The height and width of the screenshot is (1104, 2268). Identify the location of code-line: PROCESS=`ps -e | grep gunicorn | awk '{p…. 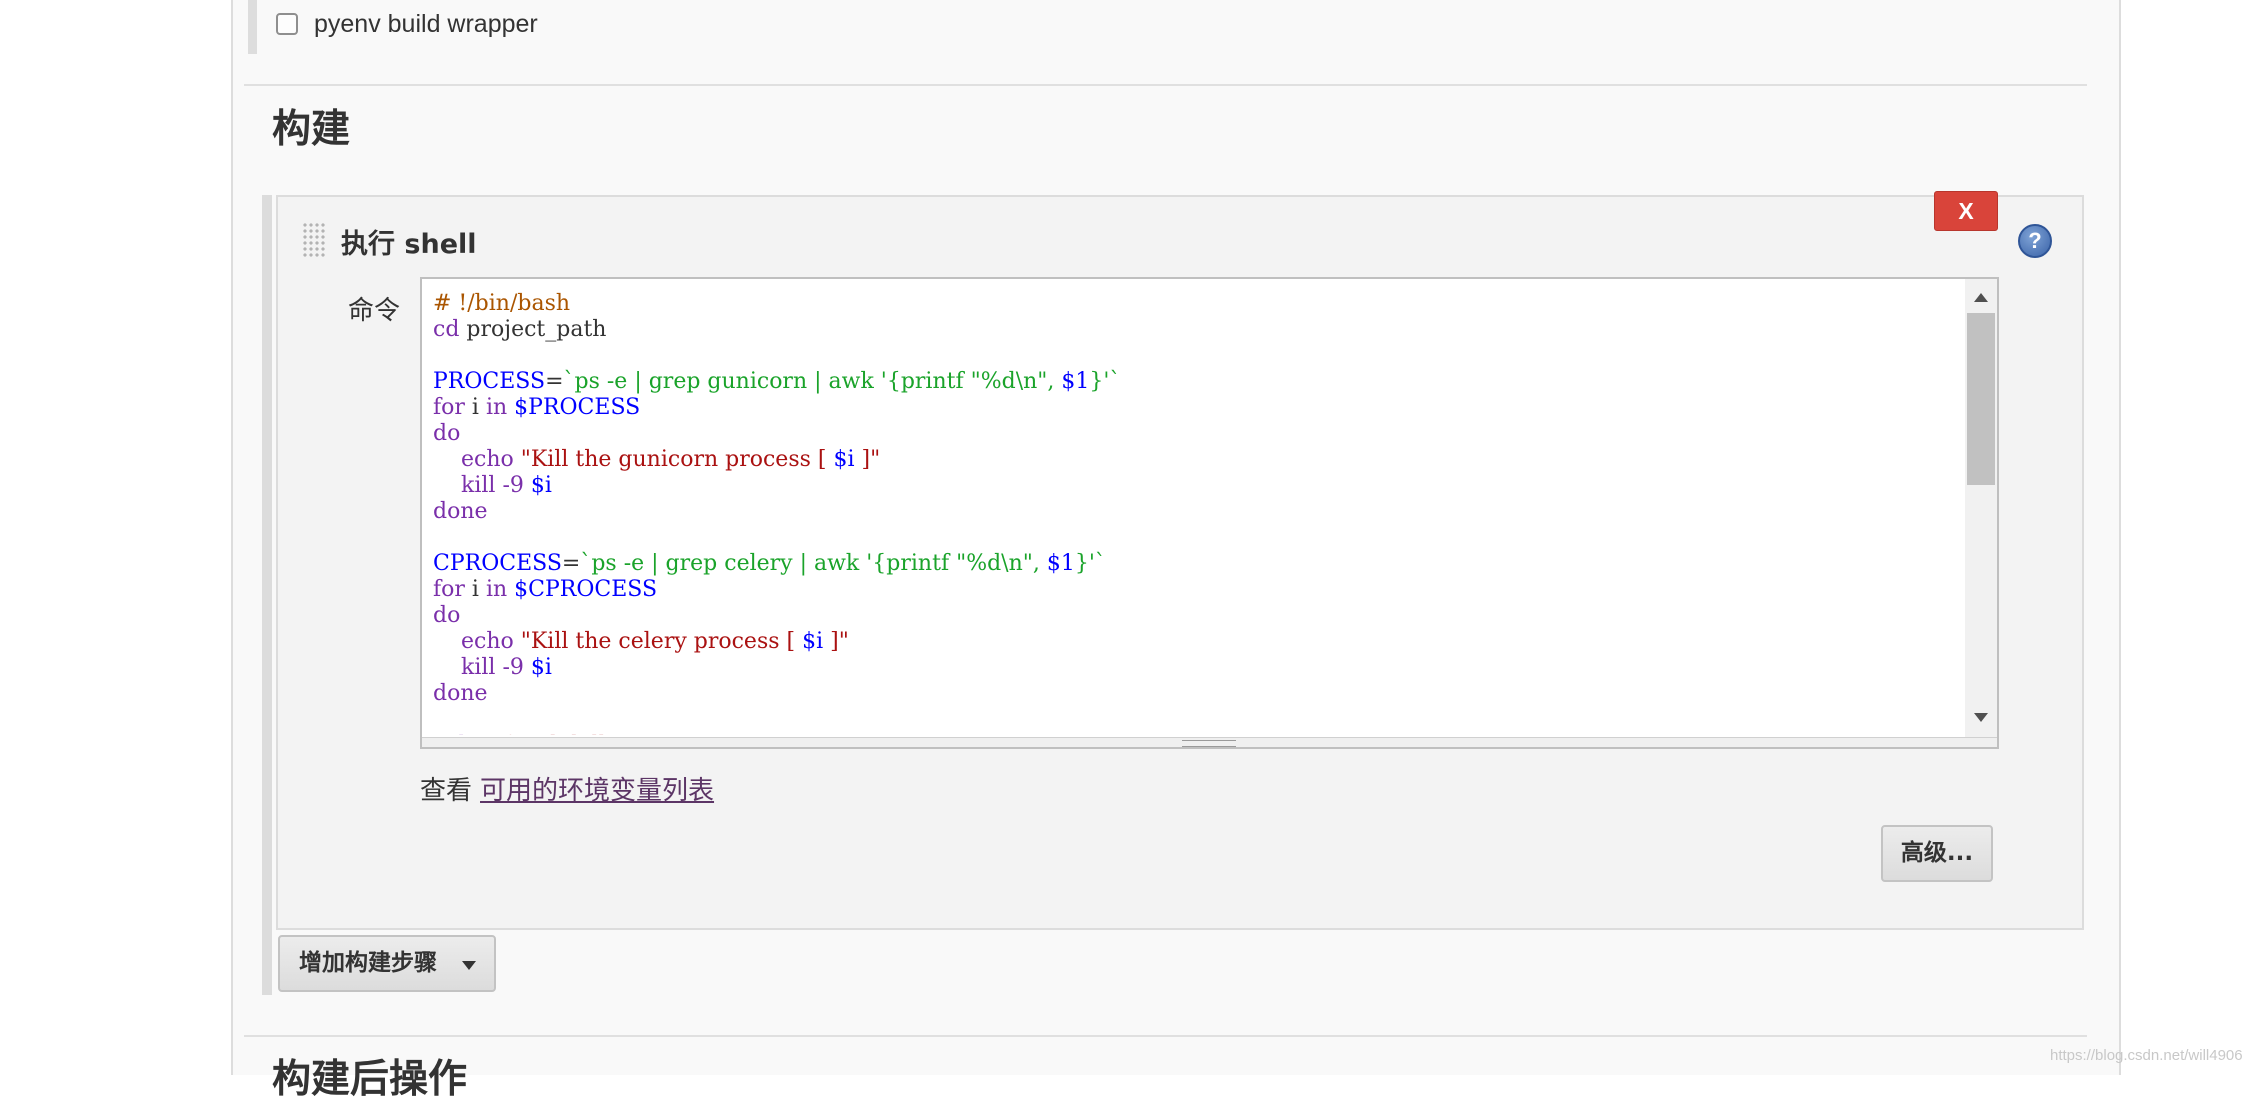
(1203, 382).